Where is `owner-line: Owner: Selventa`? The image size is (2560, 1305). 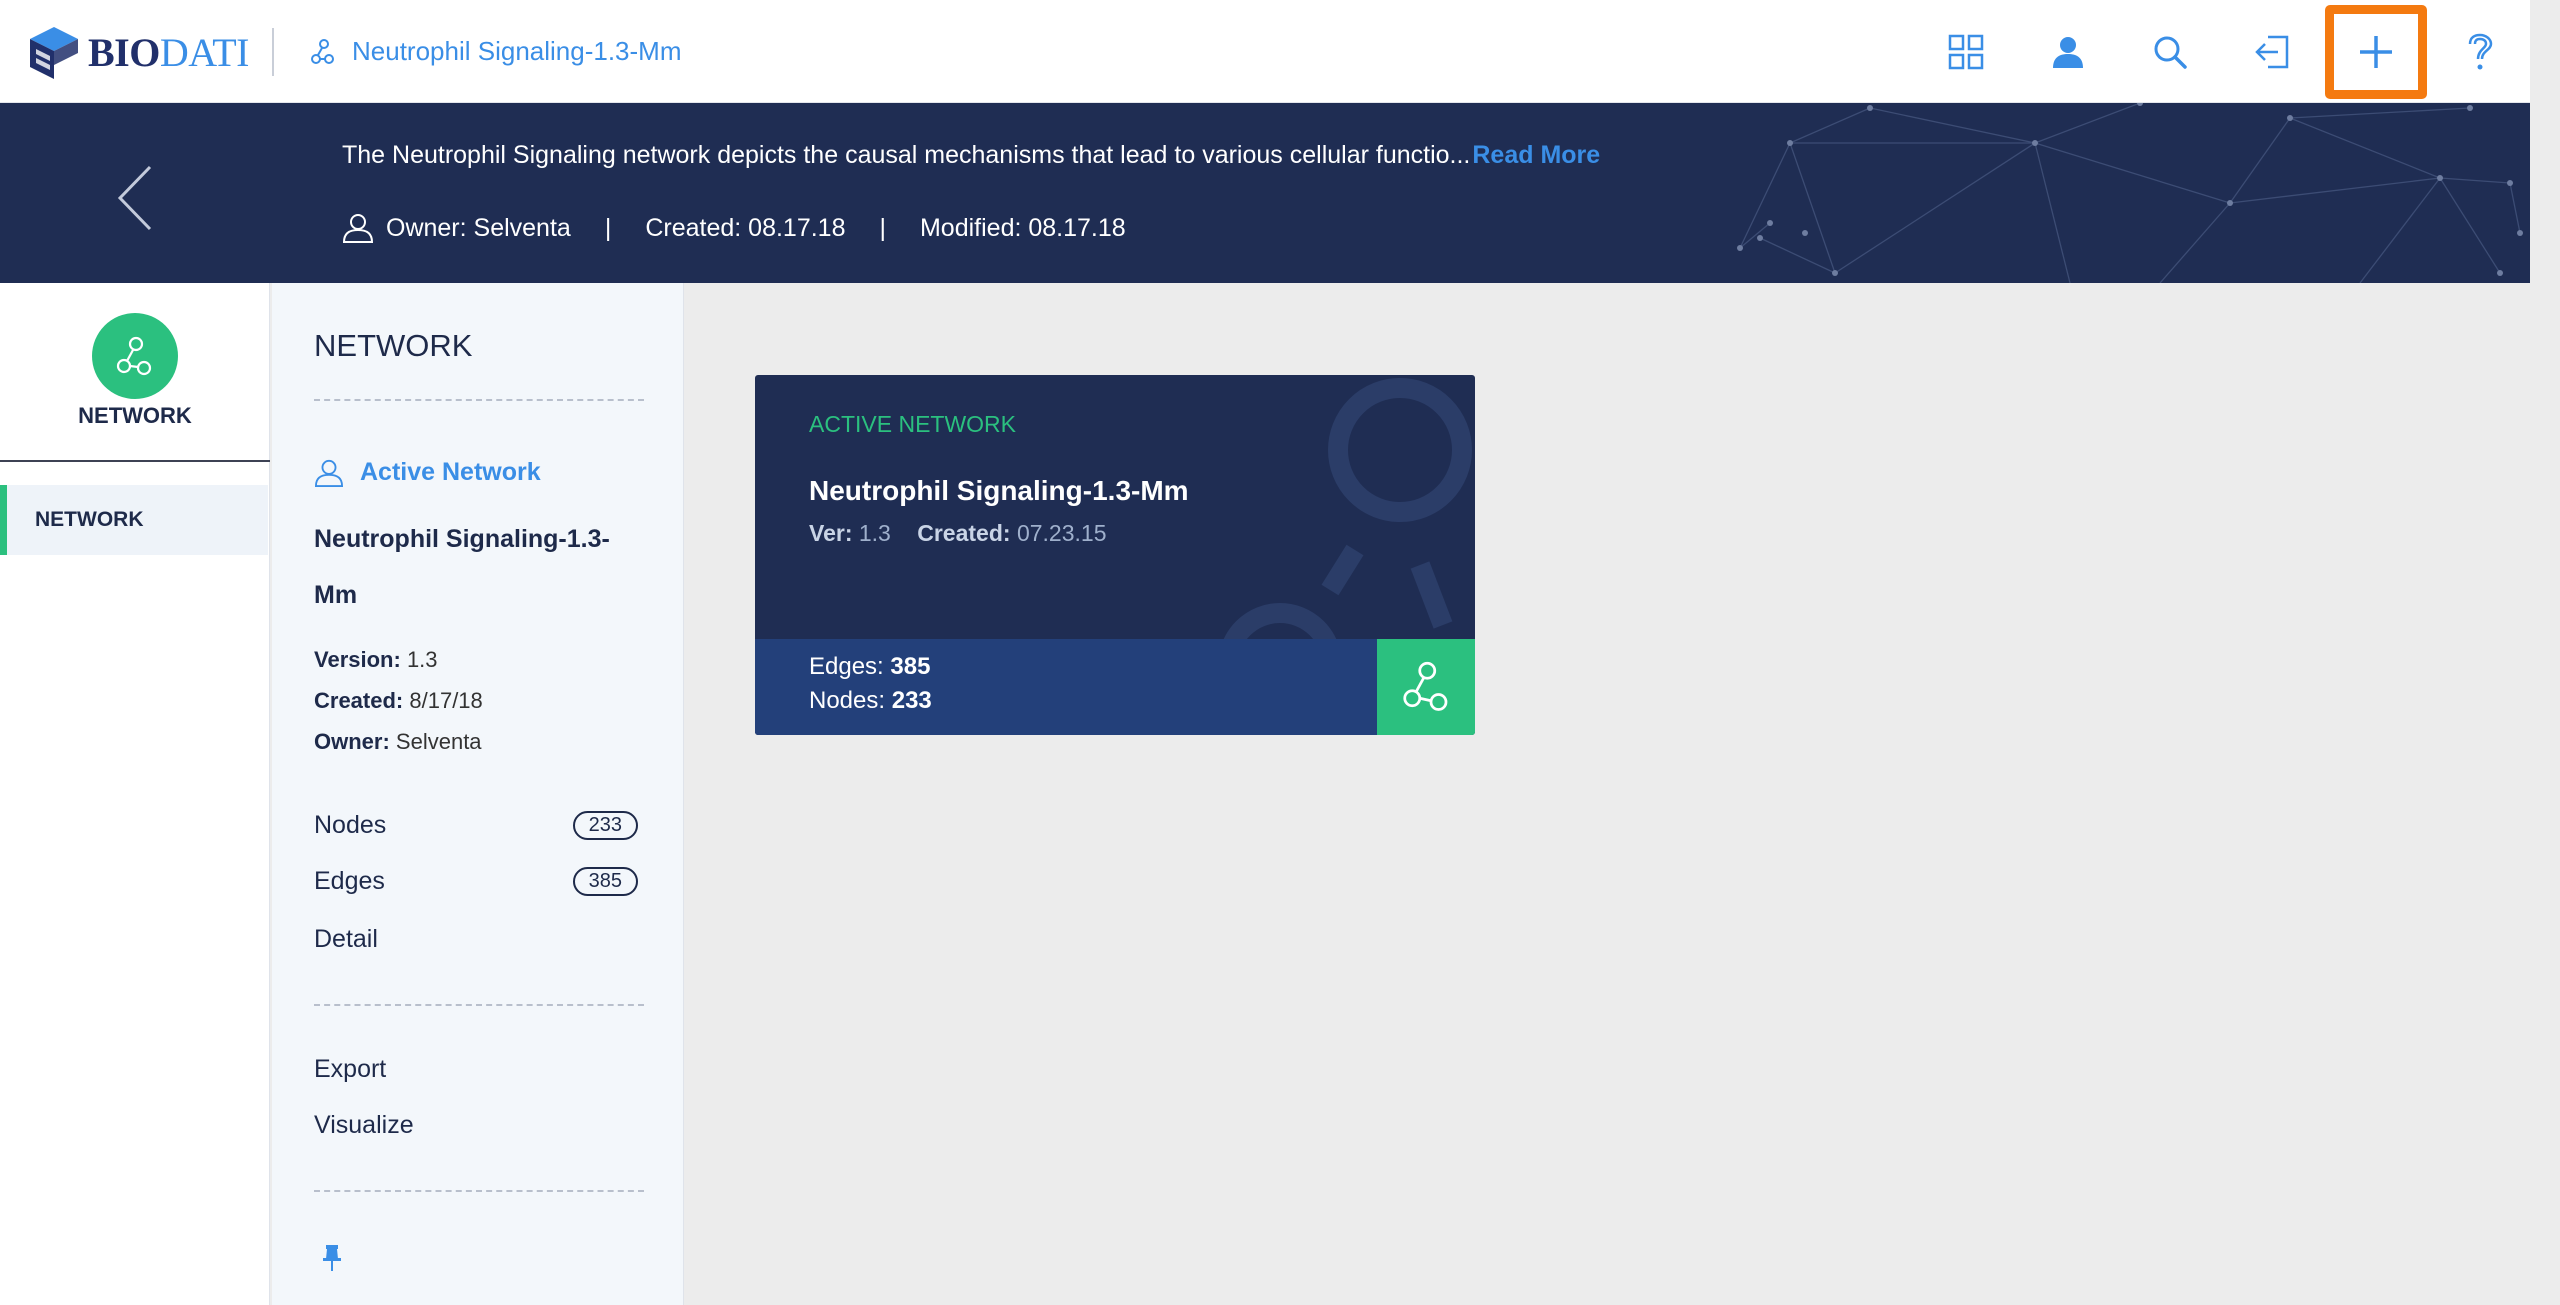 owner-line: Owner: Selventa is located at coordinates (398, 742).